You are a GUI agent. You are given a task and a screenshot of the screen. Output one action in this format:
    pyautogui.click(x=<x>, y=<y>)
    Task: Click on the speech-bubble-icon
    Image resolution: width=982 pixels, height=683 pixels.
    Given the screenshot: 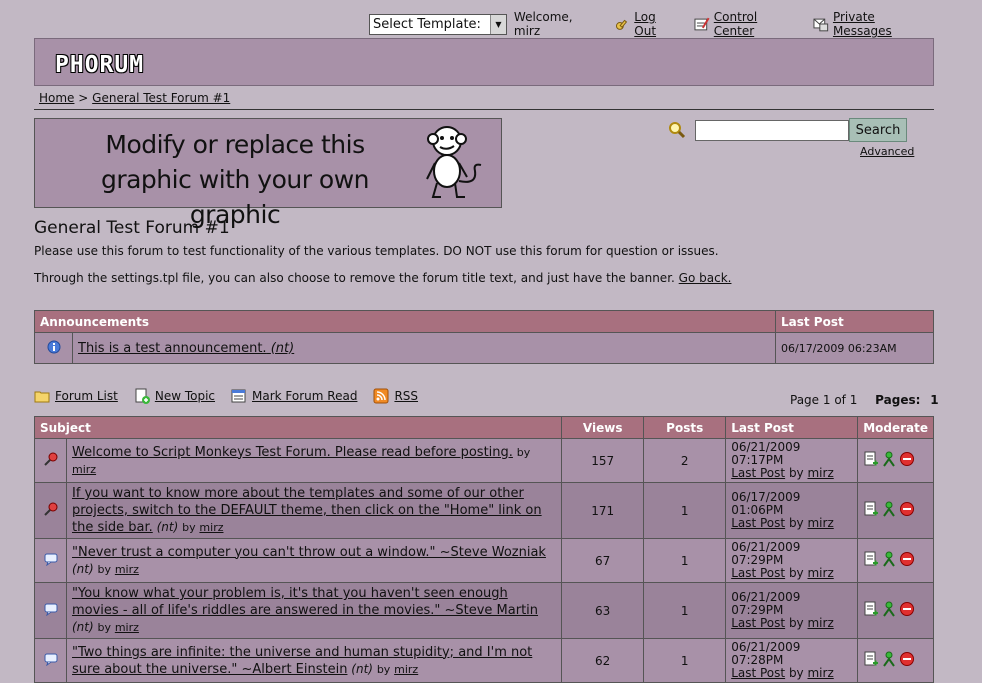 What is the action you would take?
    pyautogui.click(x=50, y=610)
    